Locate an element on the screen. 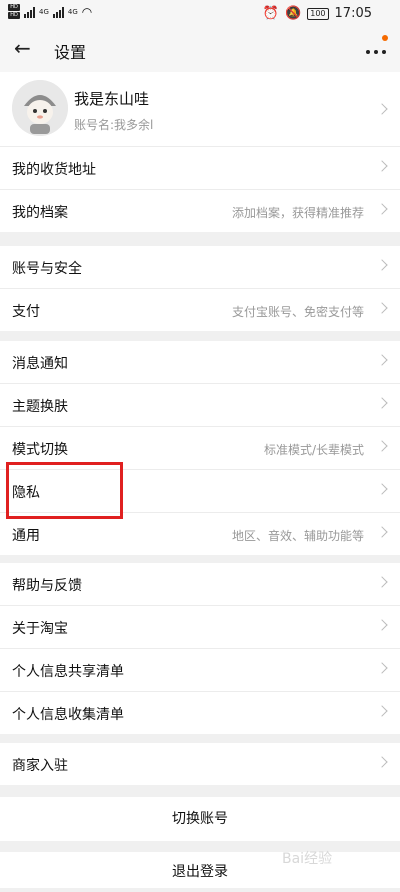 The width and height of the screenshot is (400, 892). switch-account-button: 切换账号 is located at coordinates (200, 819).